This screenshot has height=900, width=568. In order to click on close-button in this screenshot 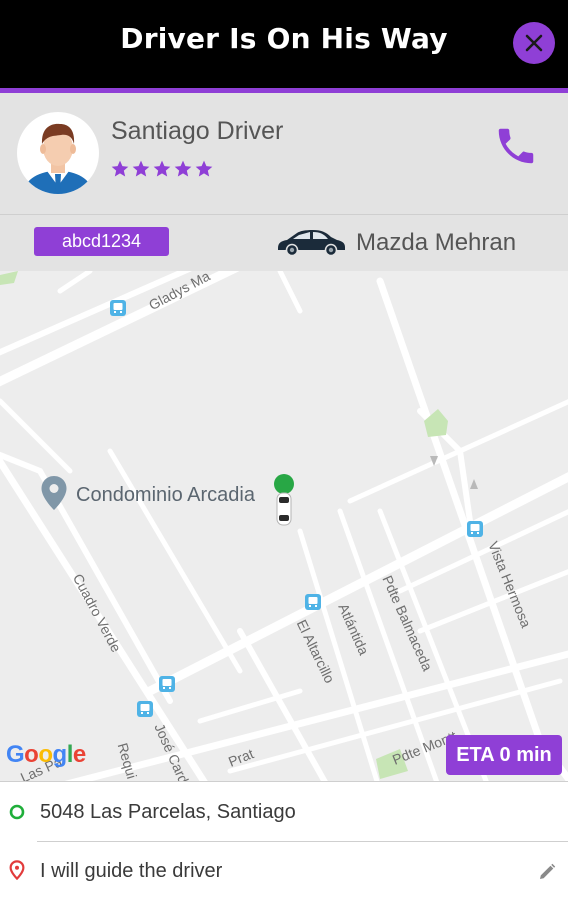, I will do `click(534, 43)`.